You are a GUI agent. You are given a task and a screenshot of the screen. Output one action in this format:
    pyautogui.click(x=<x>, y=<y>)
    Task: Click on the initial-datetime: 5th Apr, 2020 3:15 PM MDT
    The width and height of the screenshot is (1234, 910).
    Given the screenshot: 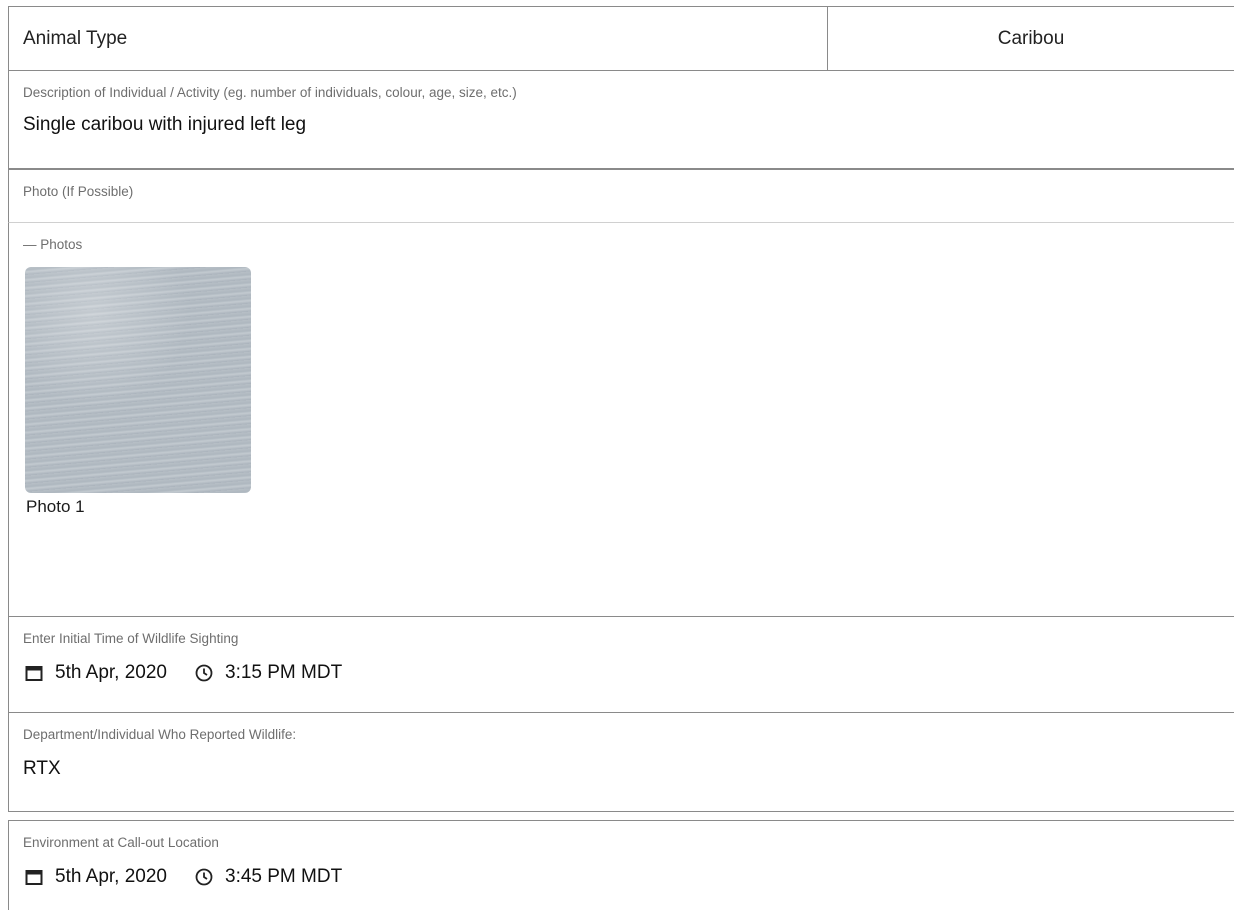 What is the action you would take?
    pyautogui.click(x=621, y=673)
    